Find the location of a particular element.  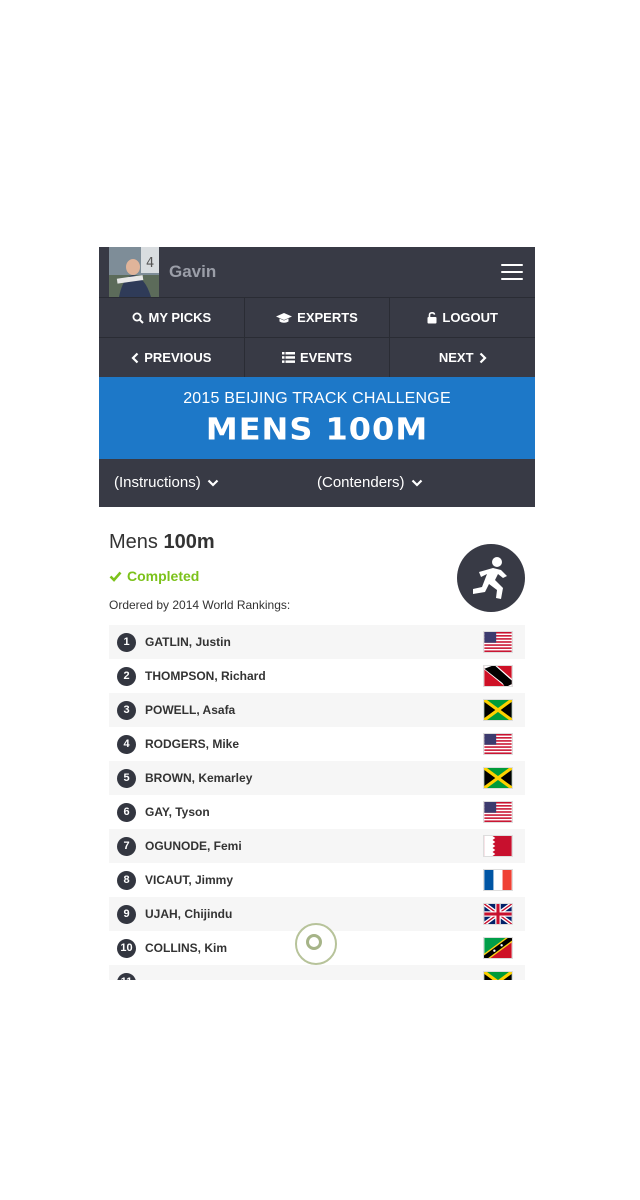

rank-badge: 4 is located at coordinates (126, 744).